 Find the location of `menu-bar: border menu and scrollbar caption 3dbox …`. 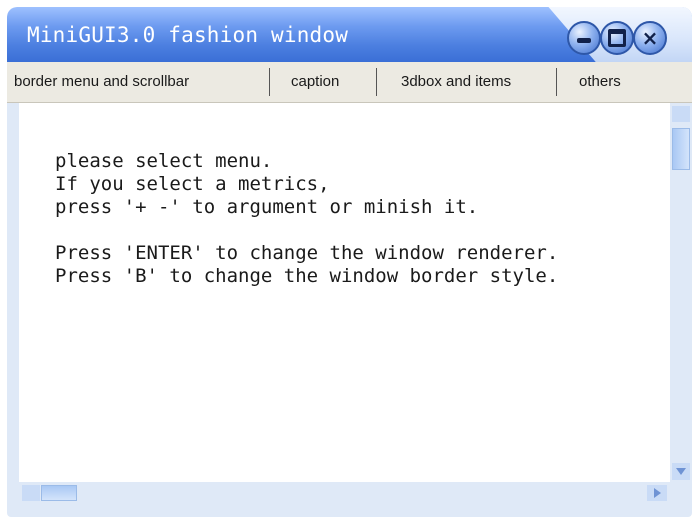

menu-bar: border menu and scrollbar caption 3dbox … is located at coordinates (349, 82).